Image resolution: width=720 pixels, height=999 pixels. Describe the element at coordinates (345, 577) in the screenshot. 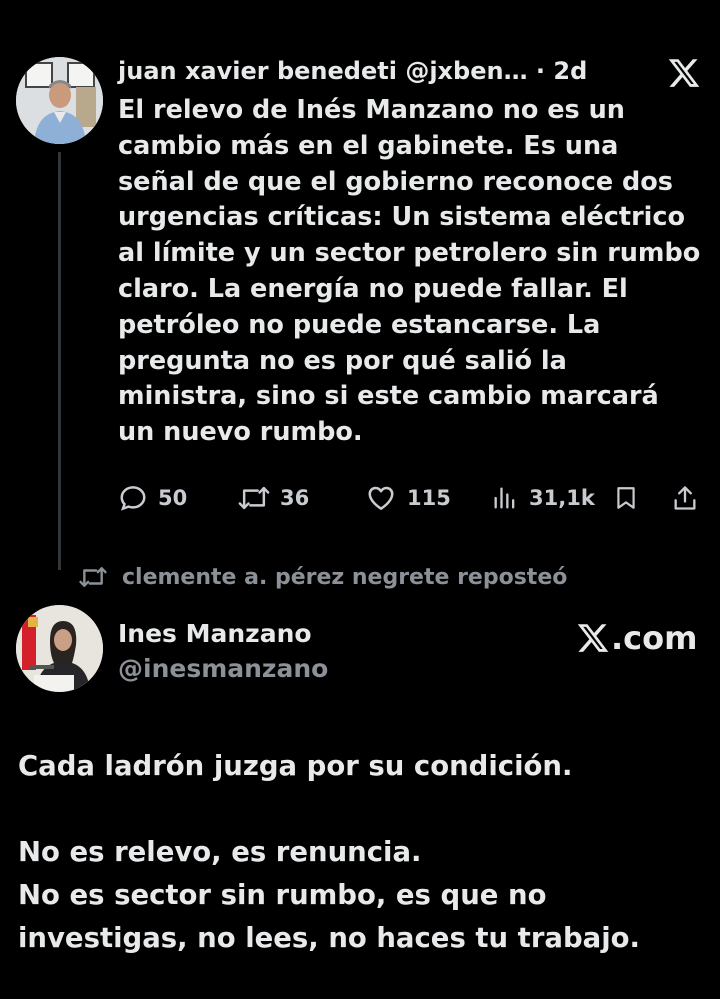

I see `repost-notice-text: clemente a. pérez negrete reposteó` at that location.